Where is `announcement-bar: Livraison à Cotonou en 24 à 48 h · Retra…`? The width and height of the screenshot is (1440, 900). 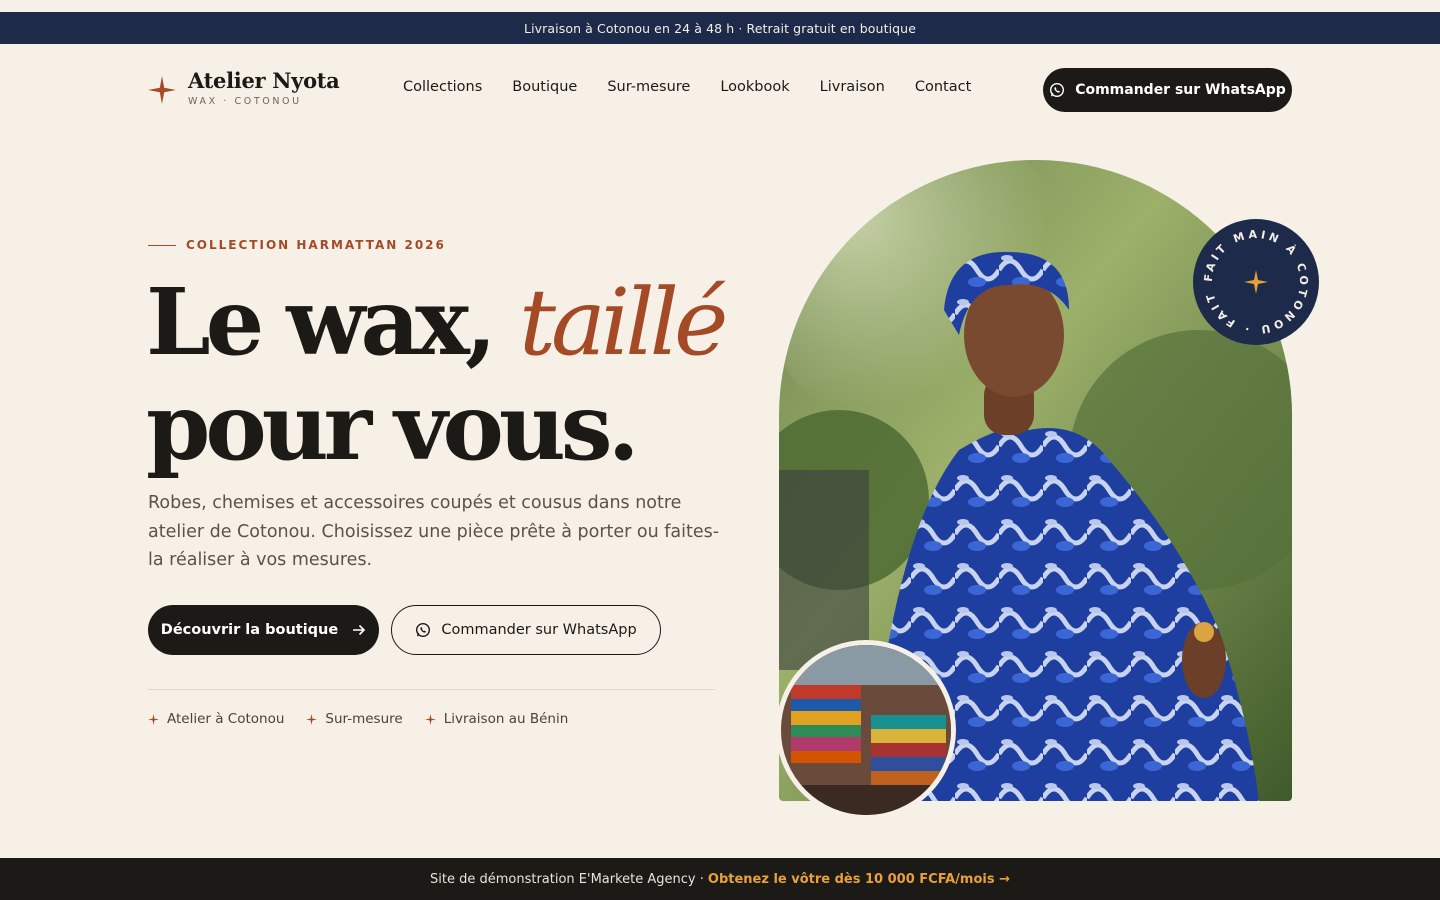 announcement-bar: Livraison à Cotonou en 24 à 48 h · Retra… is located at coordinates (720, 28).